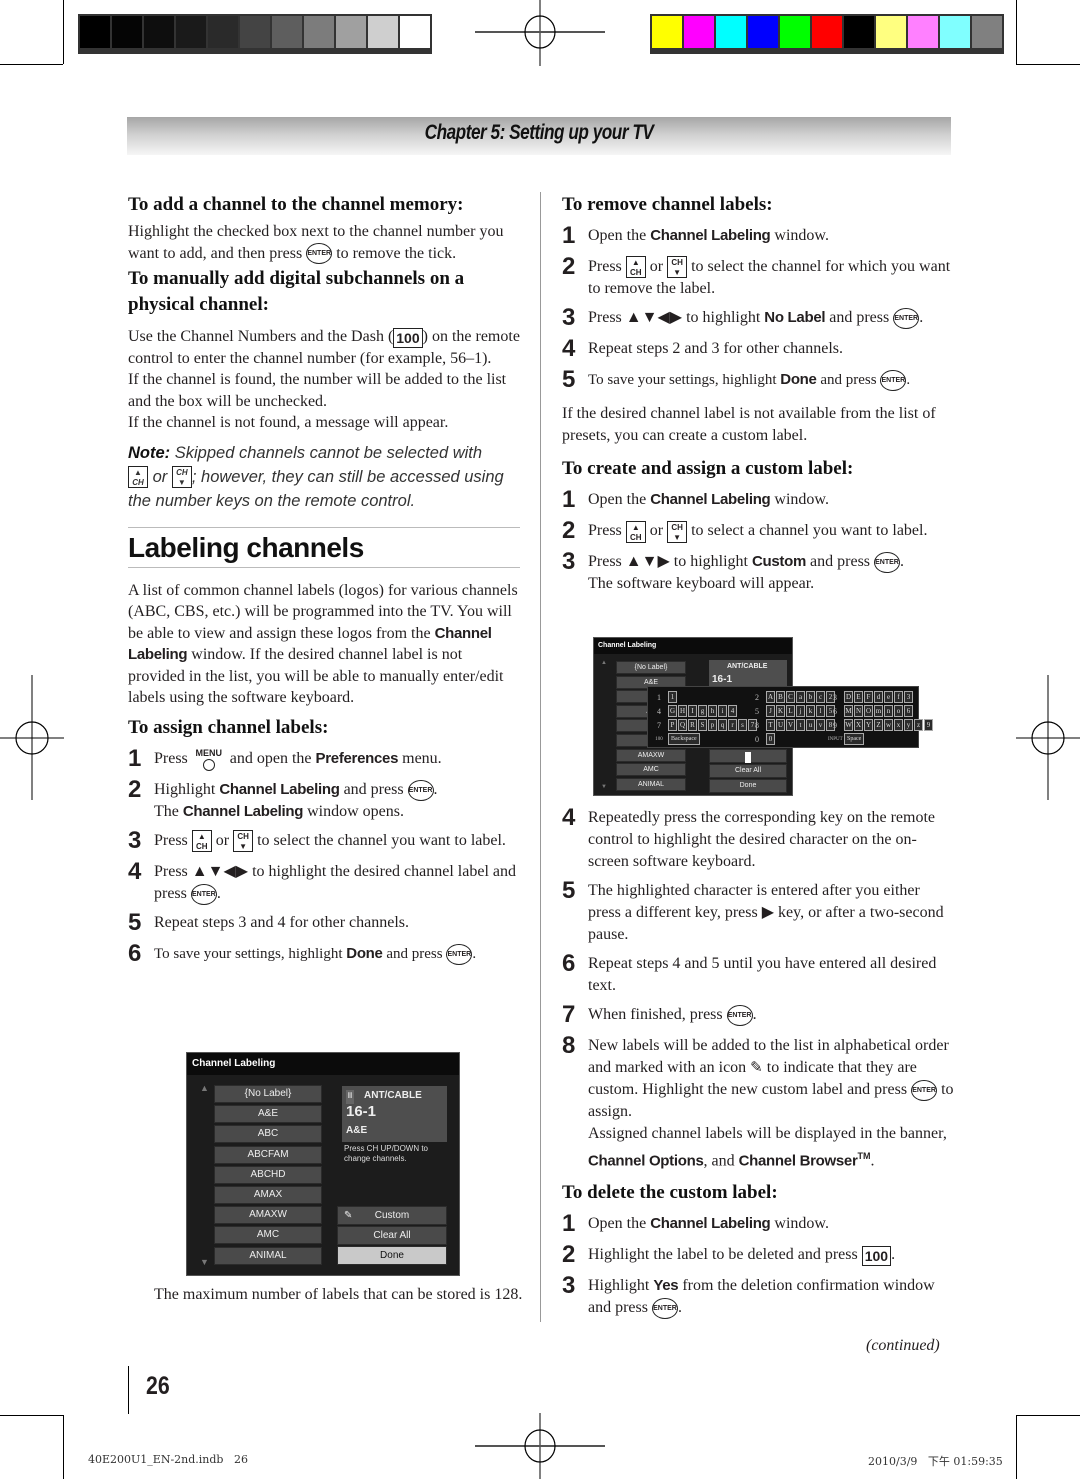 The image size is (1080, 1479). Describe the element at coordinates (858, 697) in the screenshot. I see `keyboard-key: E` at that location.